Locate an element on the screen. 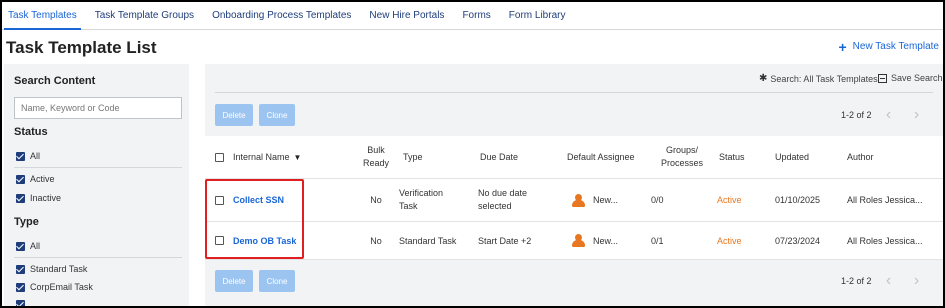 This screenshot has width=945, height=308. tab-form-library: Form Library is located at coordinates (537, 16).